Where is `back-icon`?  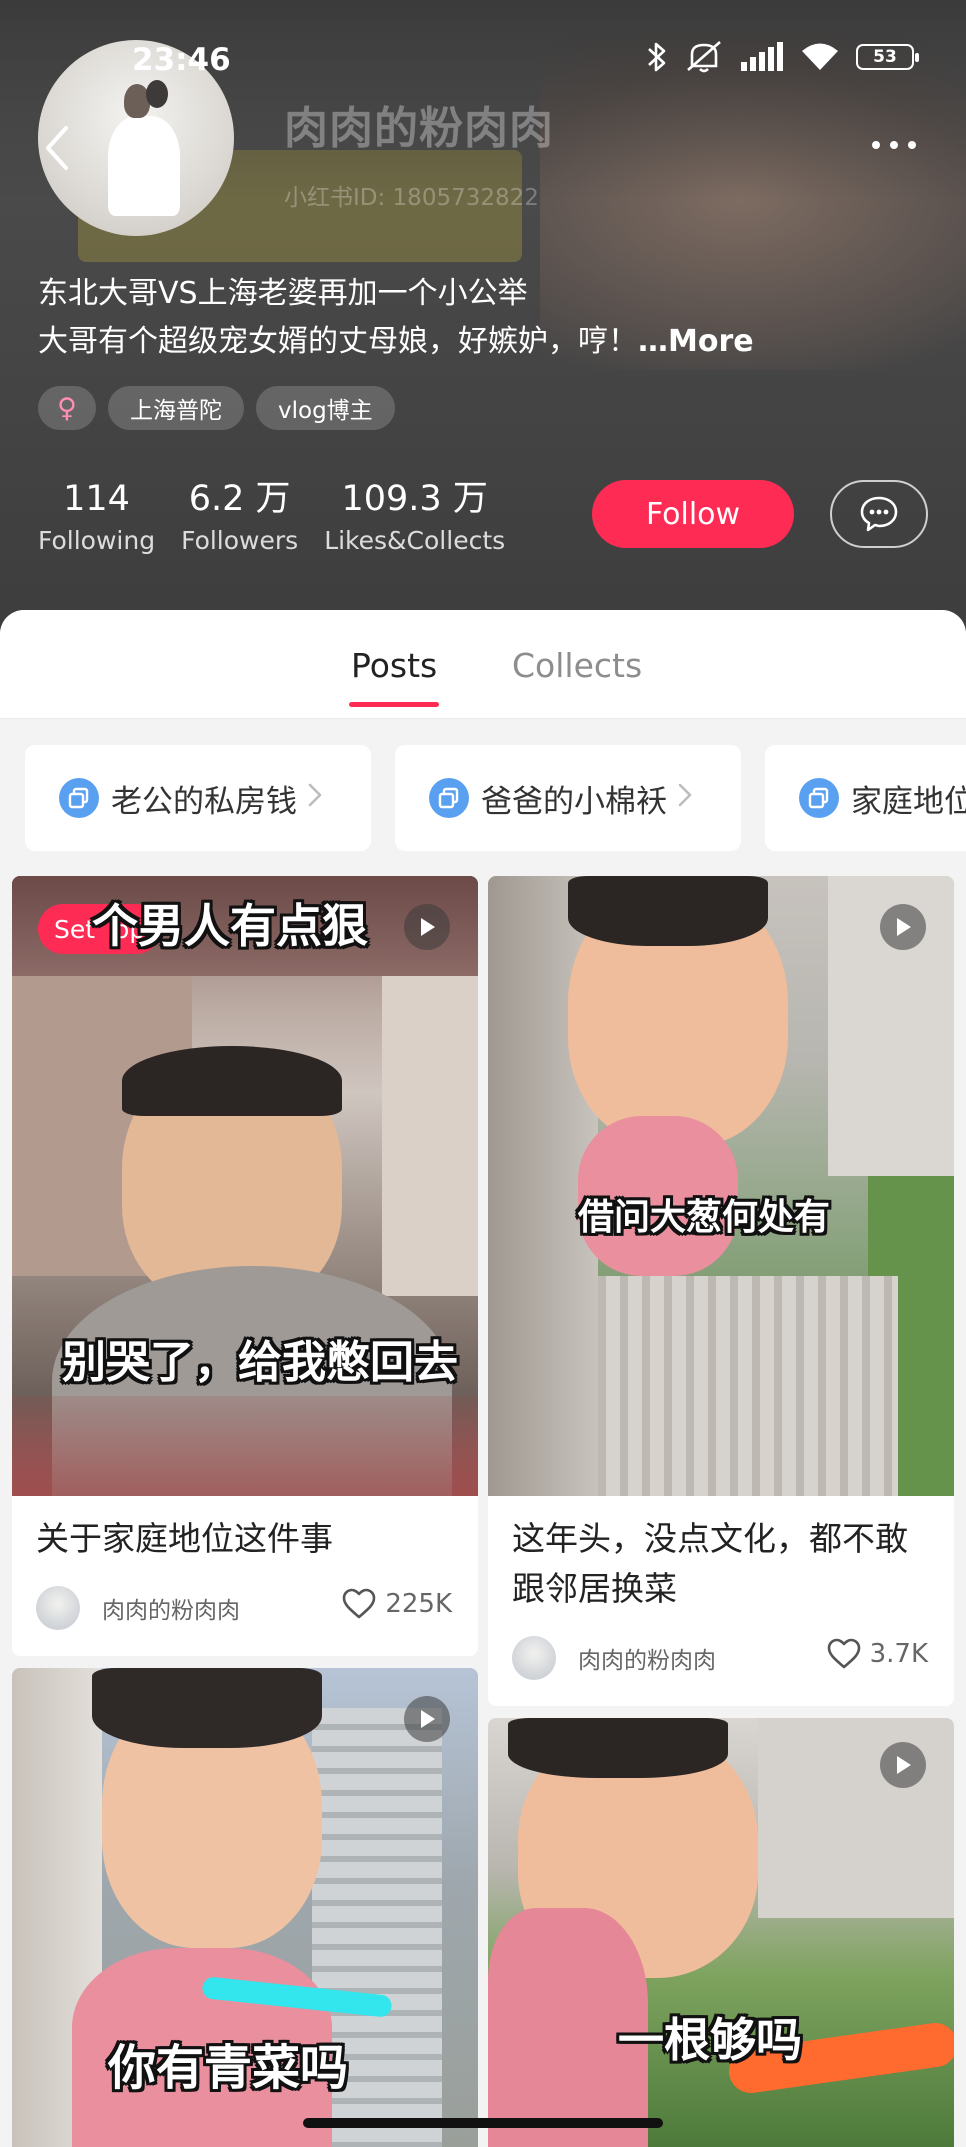 back-icon is located at coordinates (57, 148).